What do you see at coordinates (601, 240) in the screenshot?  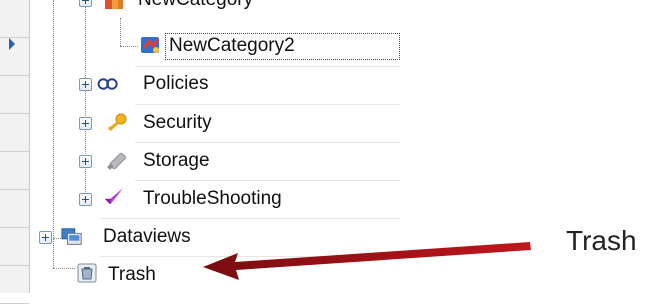 I see `annotation-label: Trash` at bounding box center [601, 240].